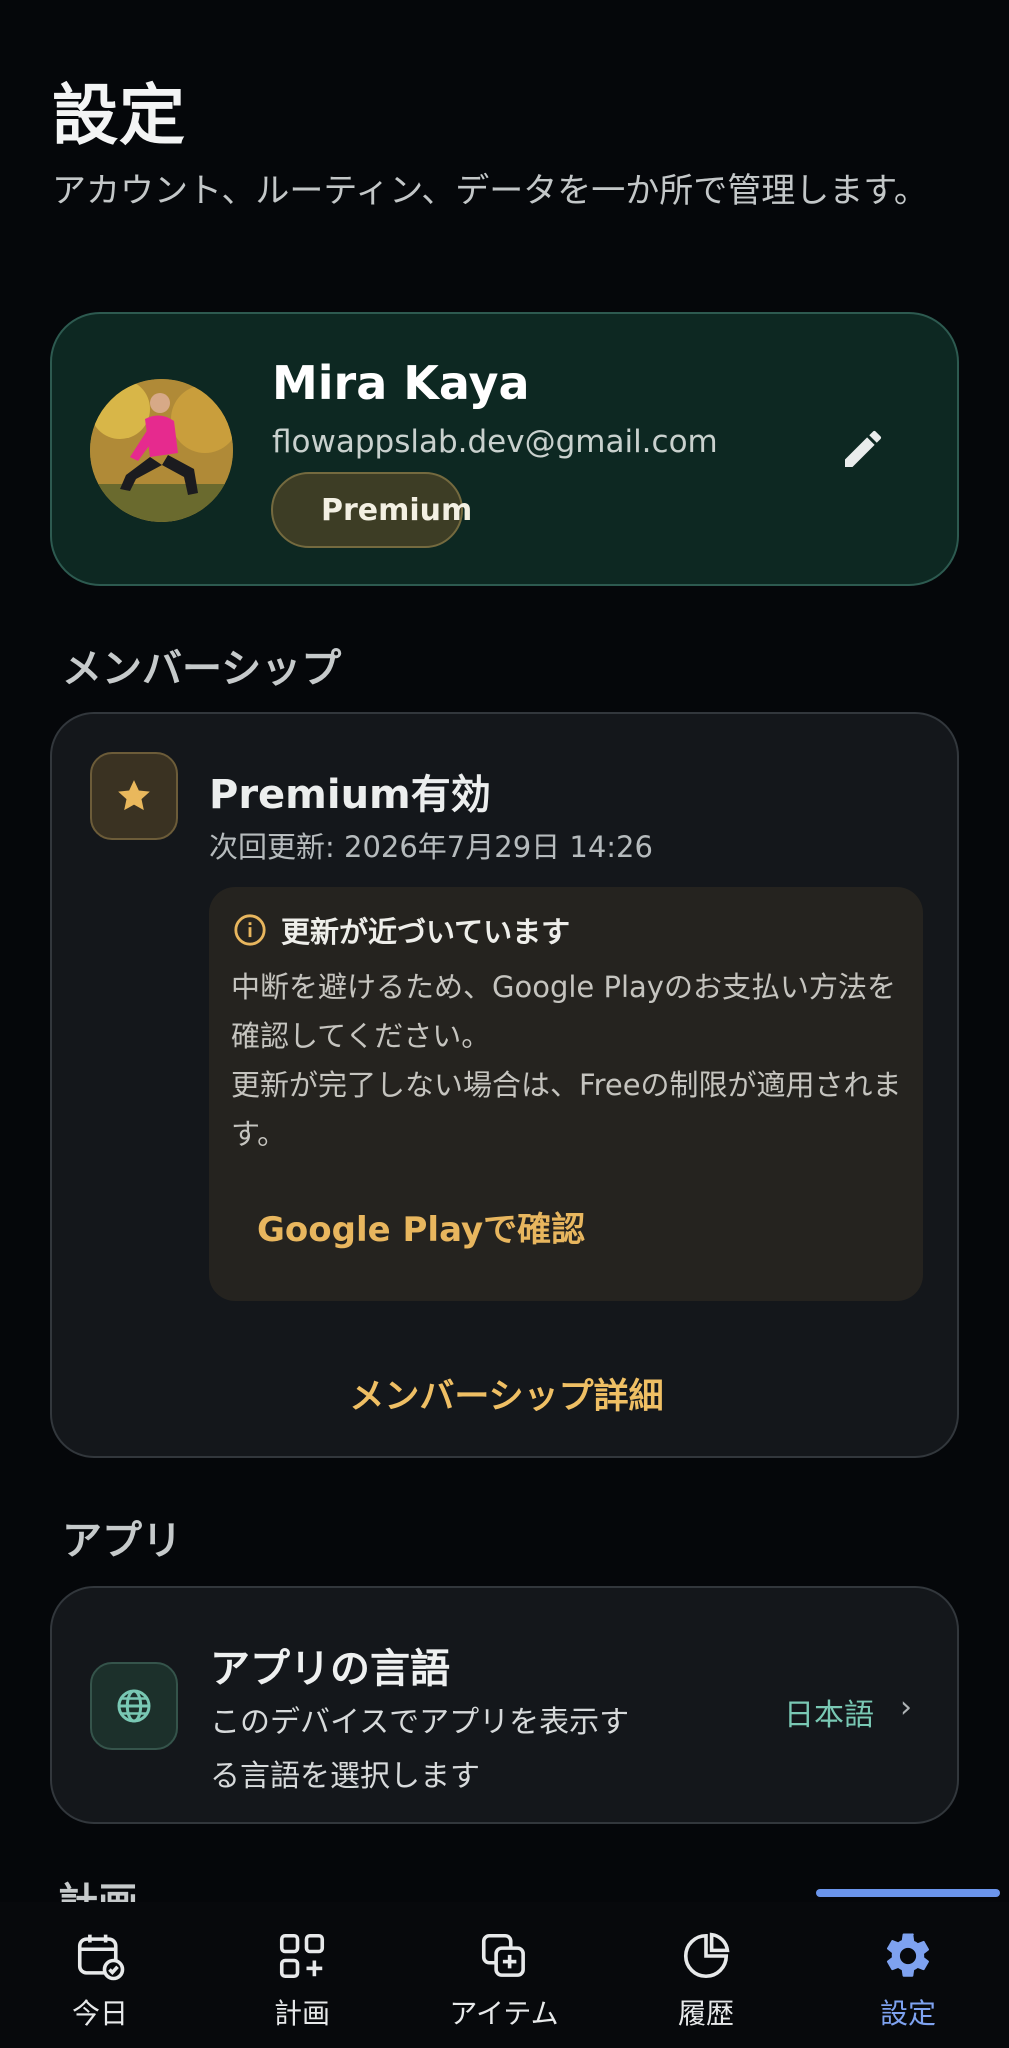  I want to click on renewal-date: 次回更新: 2026年7月29日 14:26, so click(431, 847).